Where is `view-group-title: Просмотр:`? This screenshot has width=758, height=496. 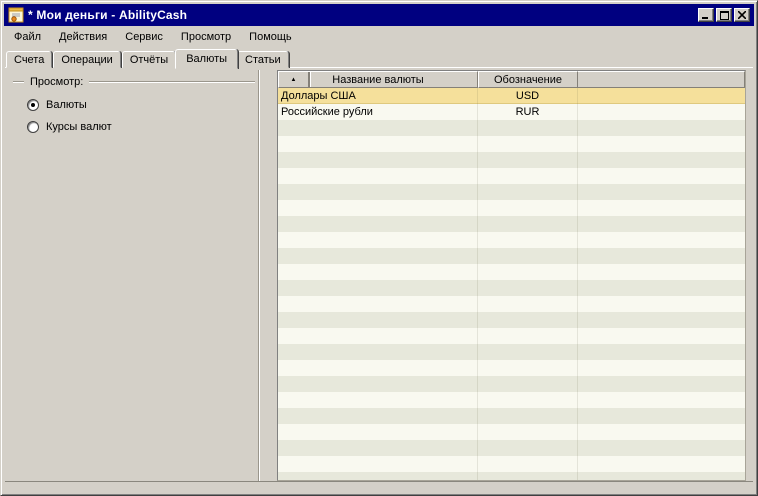
view-group-title: Просмотр: is located at coordinates (57, 81).